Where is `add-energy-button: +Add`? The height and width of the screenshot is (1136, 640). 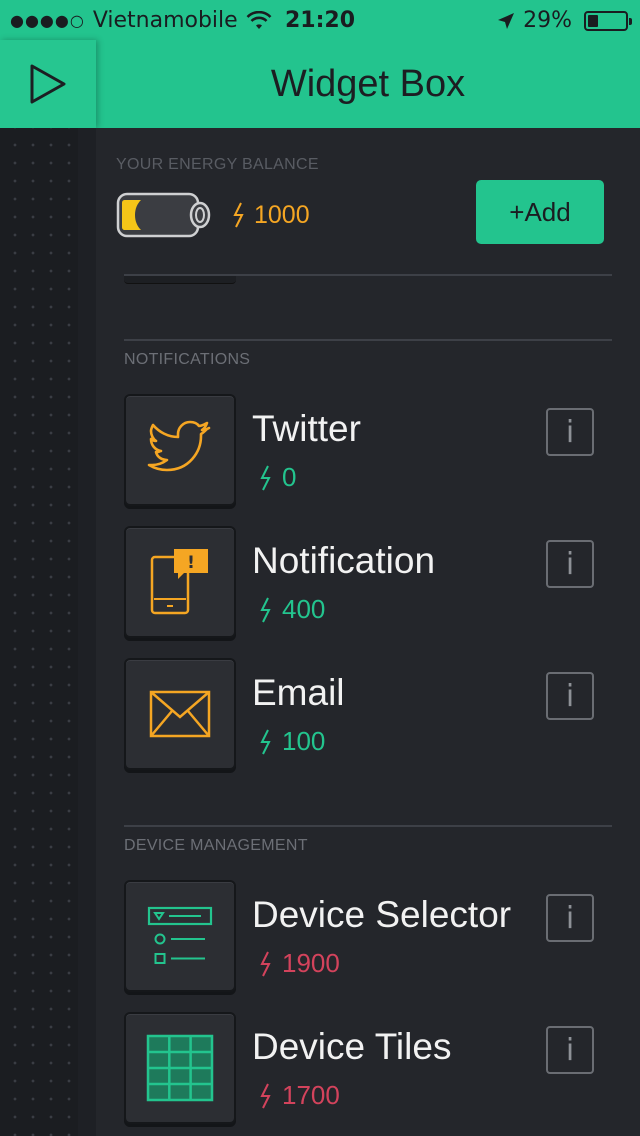 add-energy-button: +Add is located at coordinates (540, 212).